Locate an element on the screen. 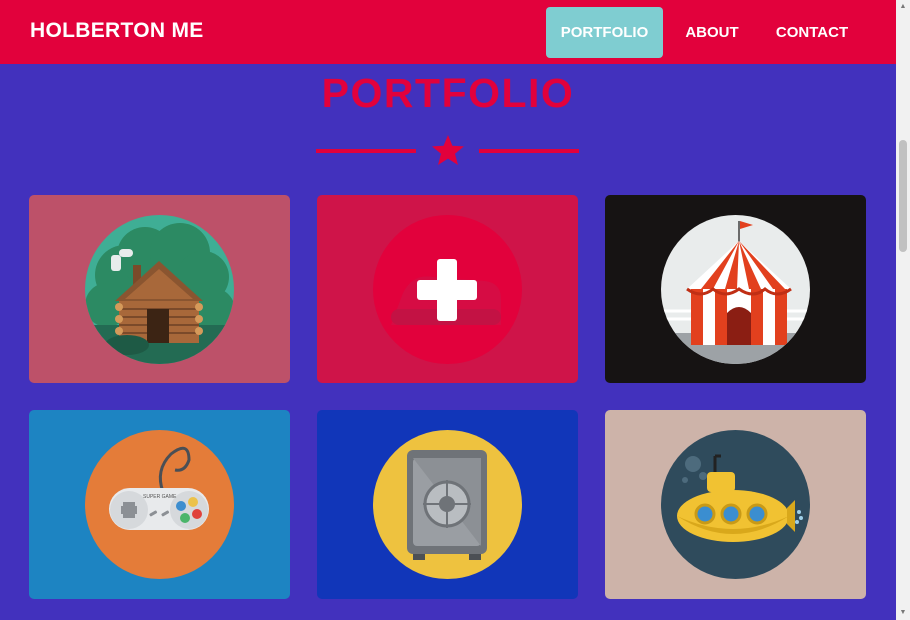 The image size is (910, 620). nav-link-contact: CONTACT is located at coordinates (812, 32).